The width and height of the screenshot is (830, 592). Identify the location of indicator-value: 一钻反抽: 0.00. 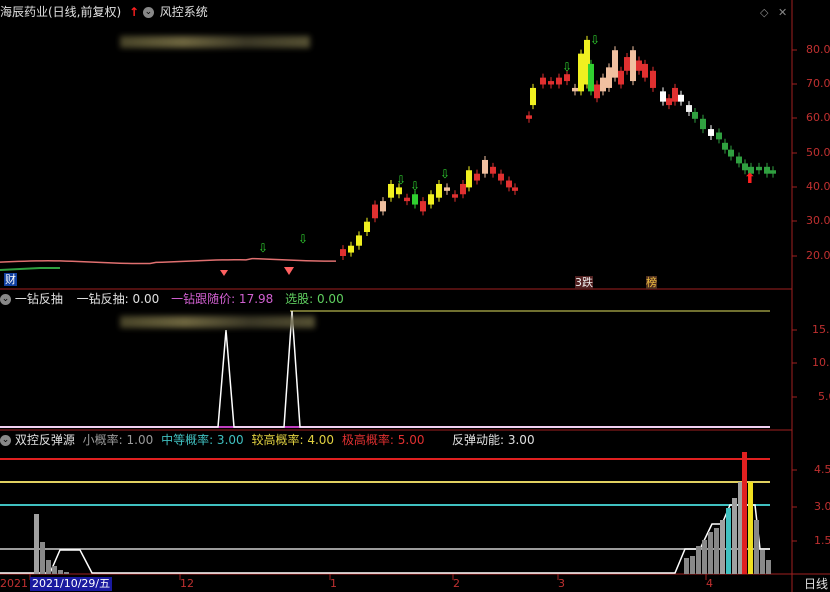
(118, 299).